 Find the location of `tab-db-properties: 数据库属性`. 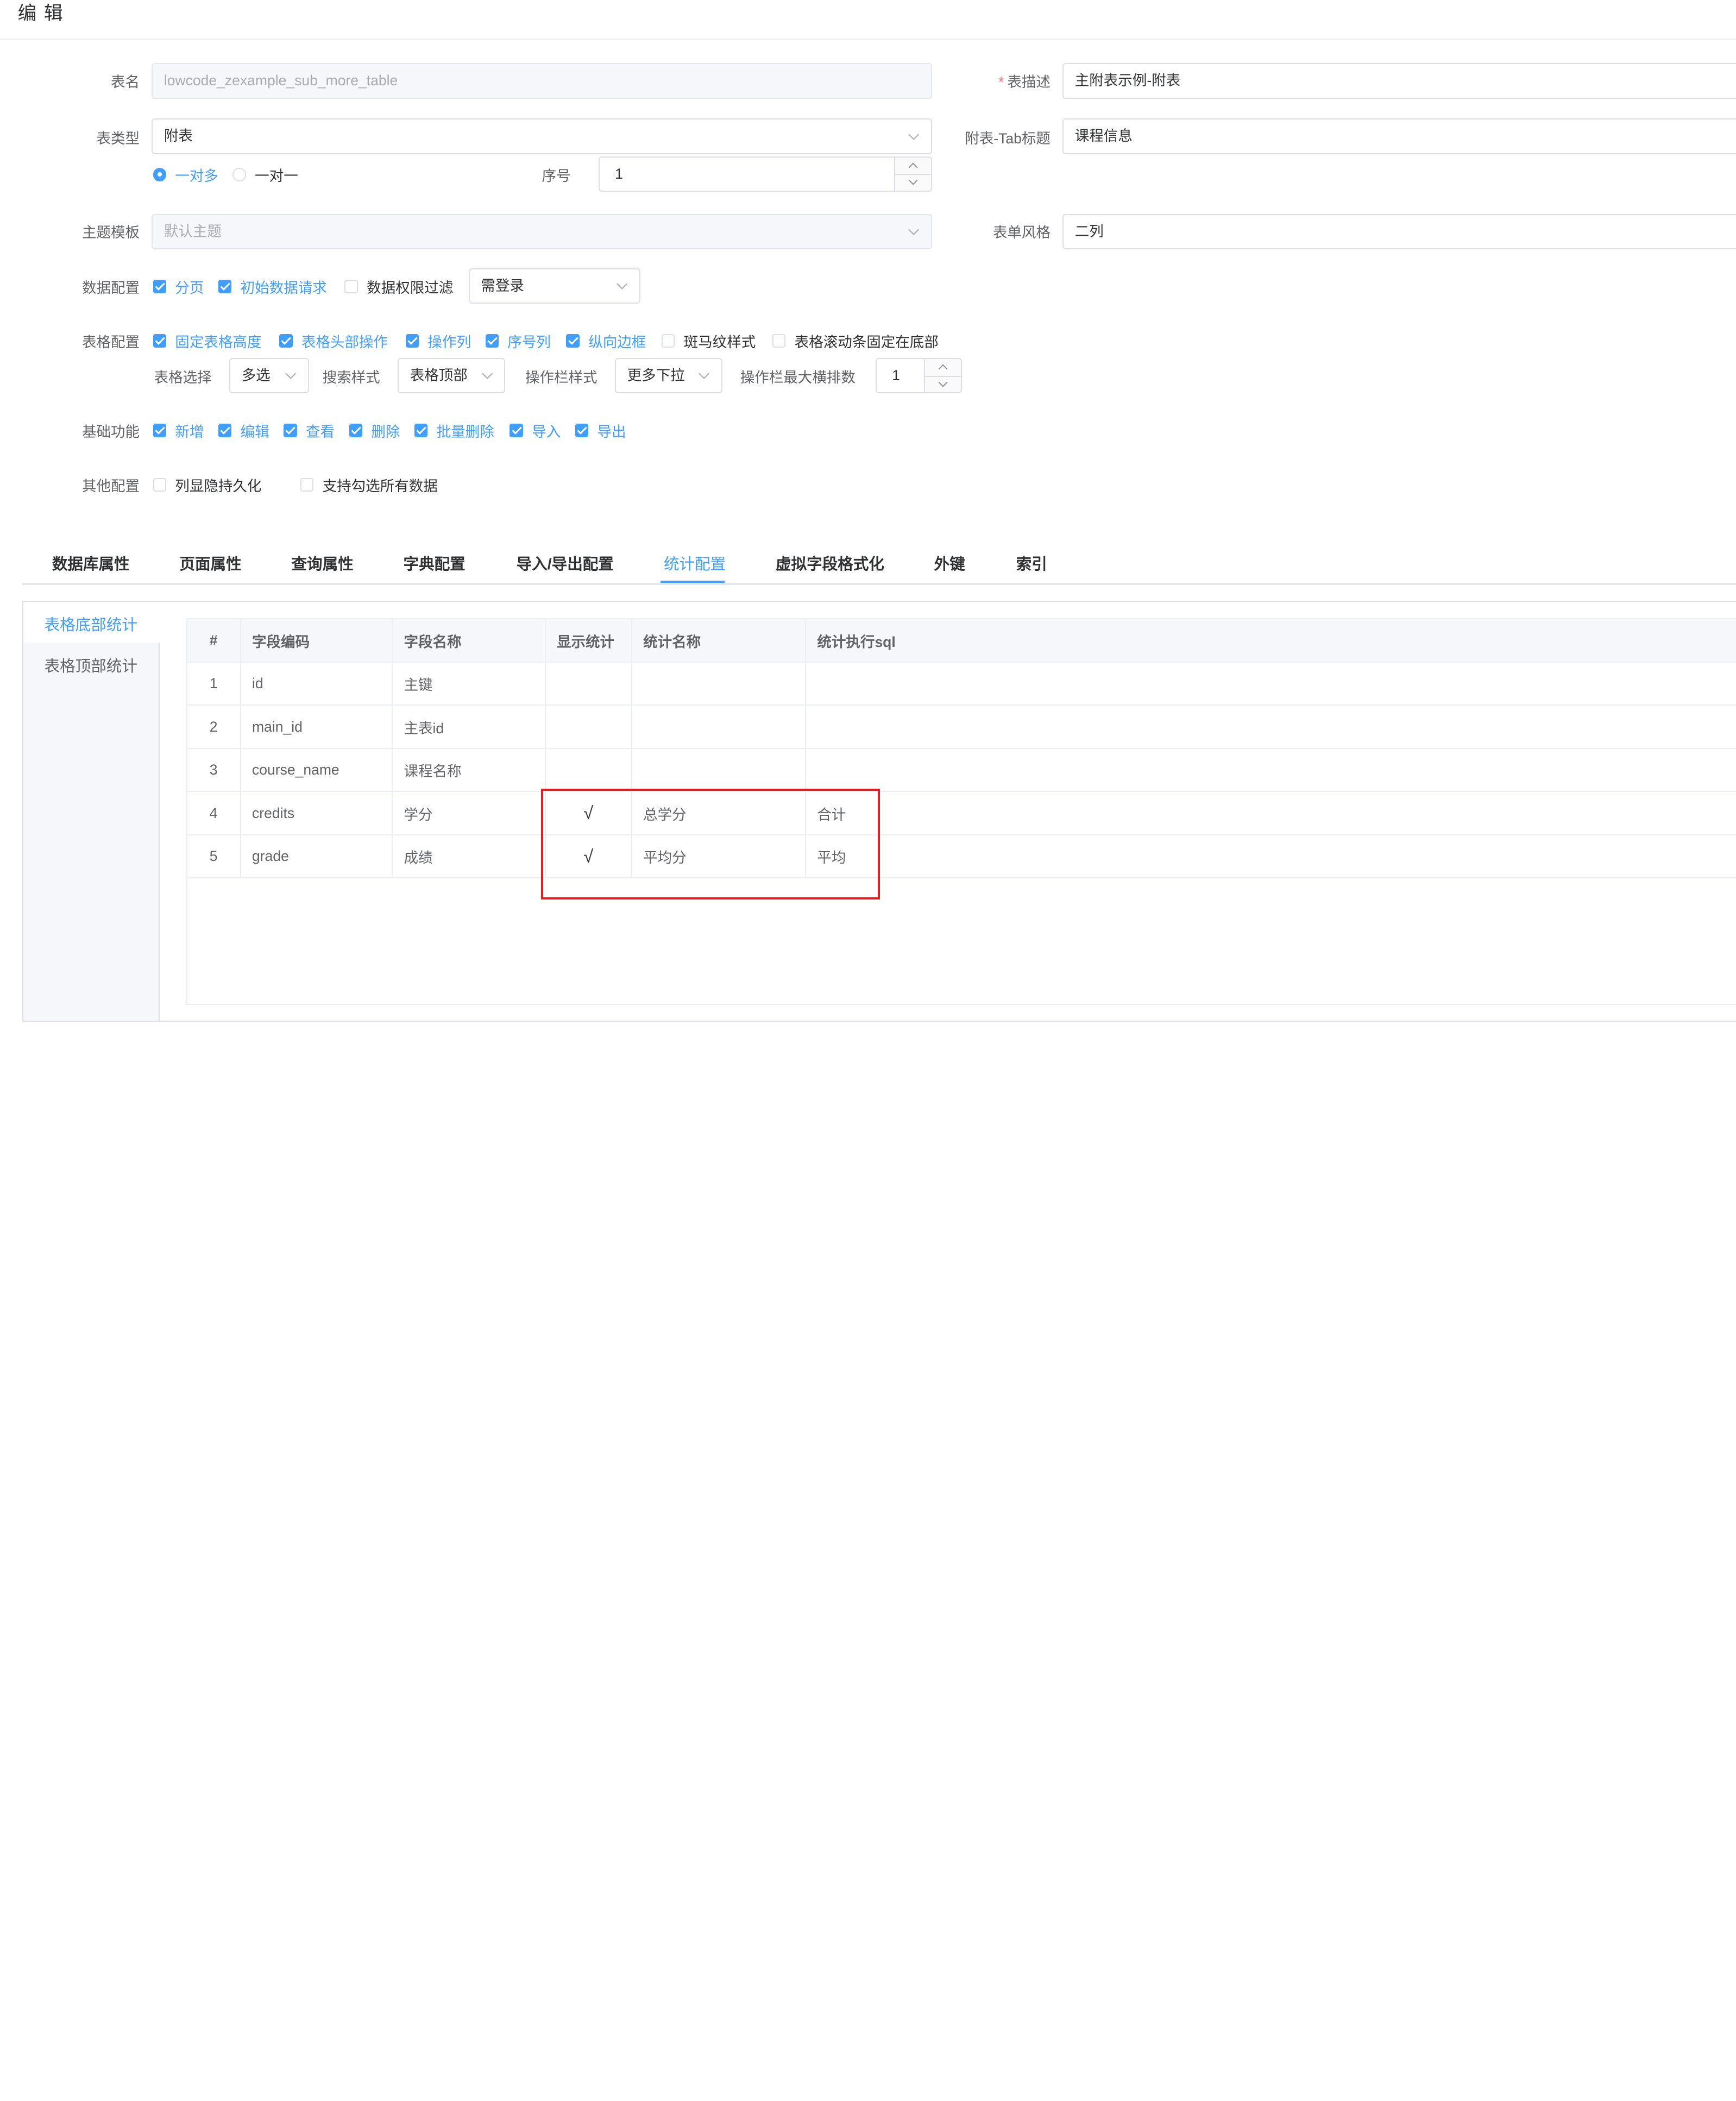

tab-db-properties: 数据库属性 is located at coordinates (91, 563).